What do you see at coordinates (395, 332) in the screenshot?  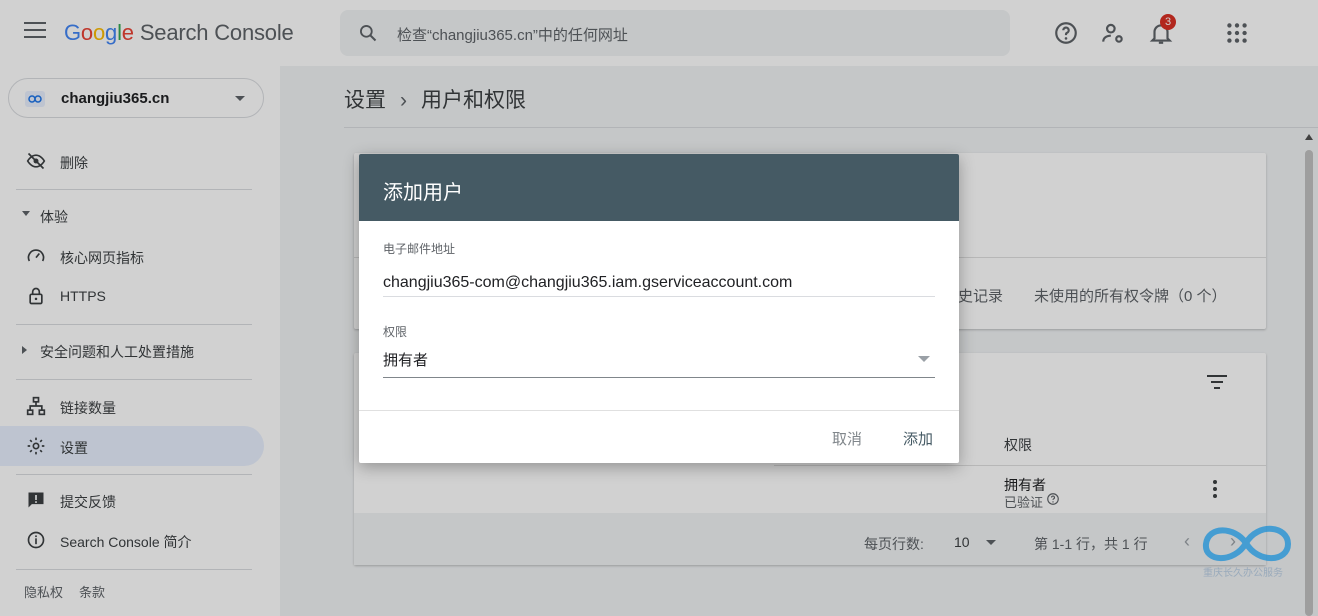 I see `permission-label: 权限` at bounding box center [395, 332].